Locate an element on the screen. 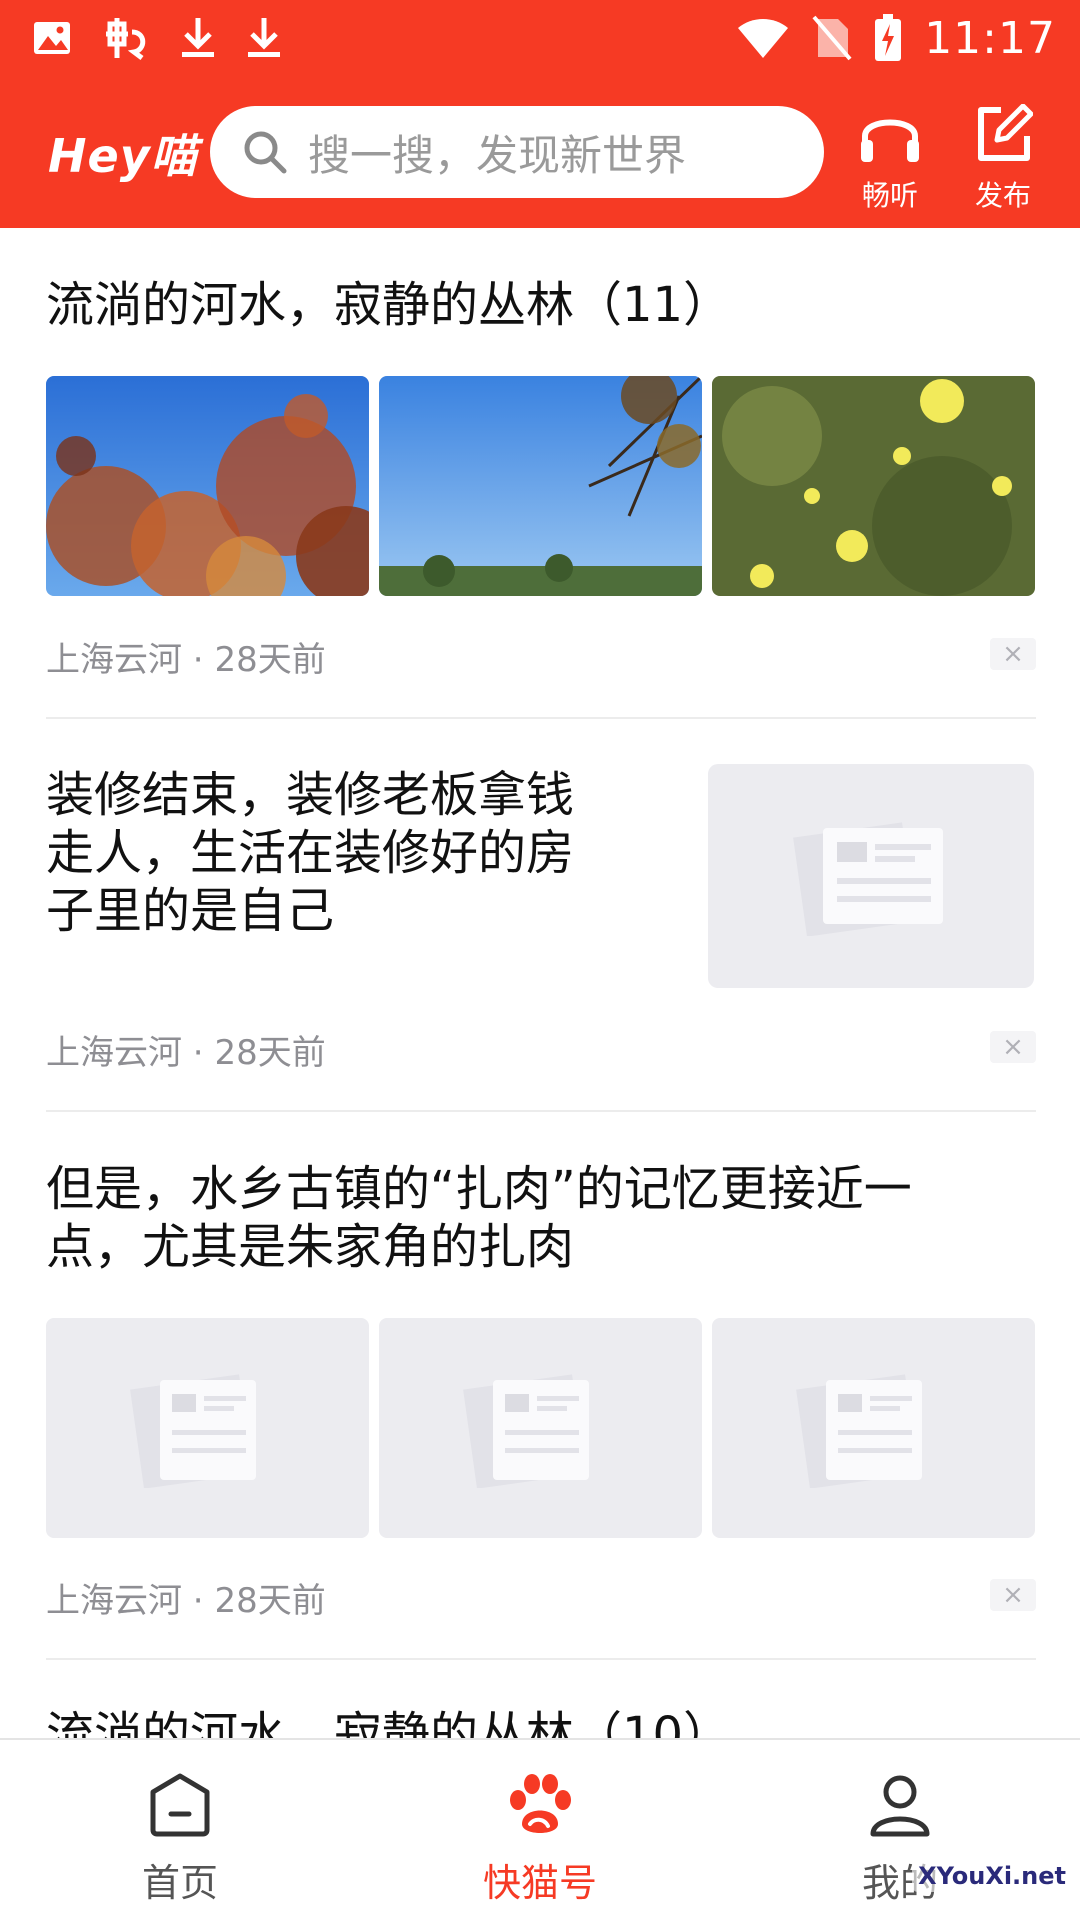 This screenshot has height=1920, width=1080. feed-card: 流淌的河水，寂静的丛林（10） is located at coordinates (541, 1722).